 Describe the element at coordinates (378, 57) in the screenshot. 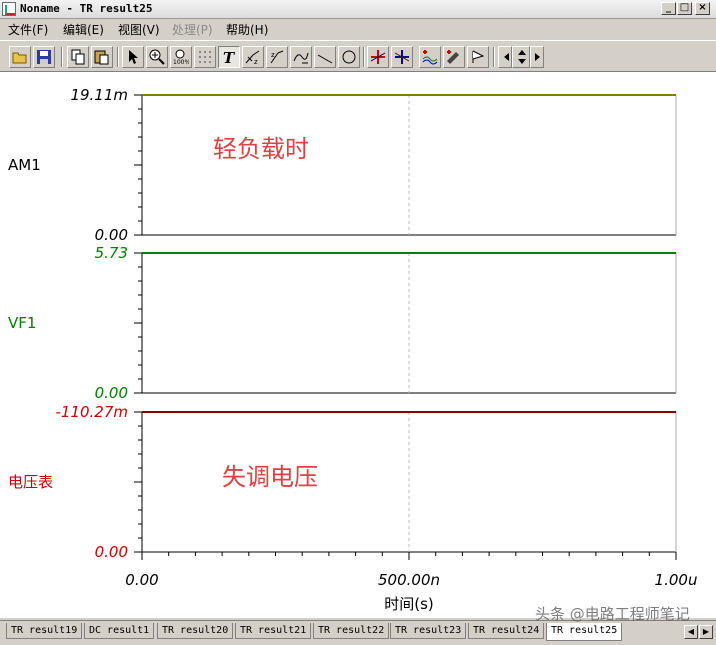

I see `cursor-a-icon` at that location.